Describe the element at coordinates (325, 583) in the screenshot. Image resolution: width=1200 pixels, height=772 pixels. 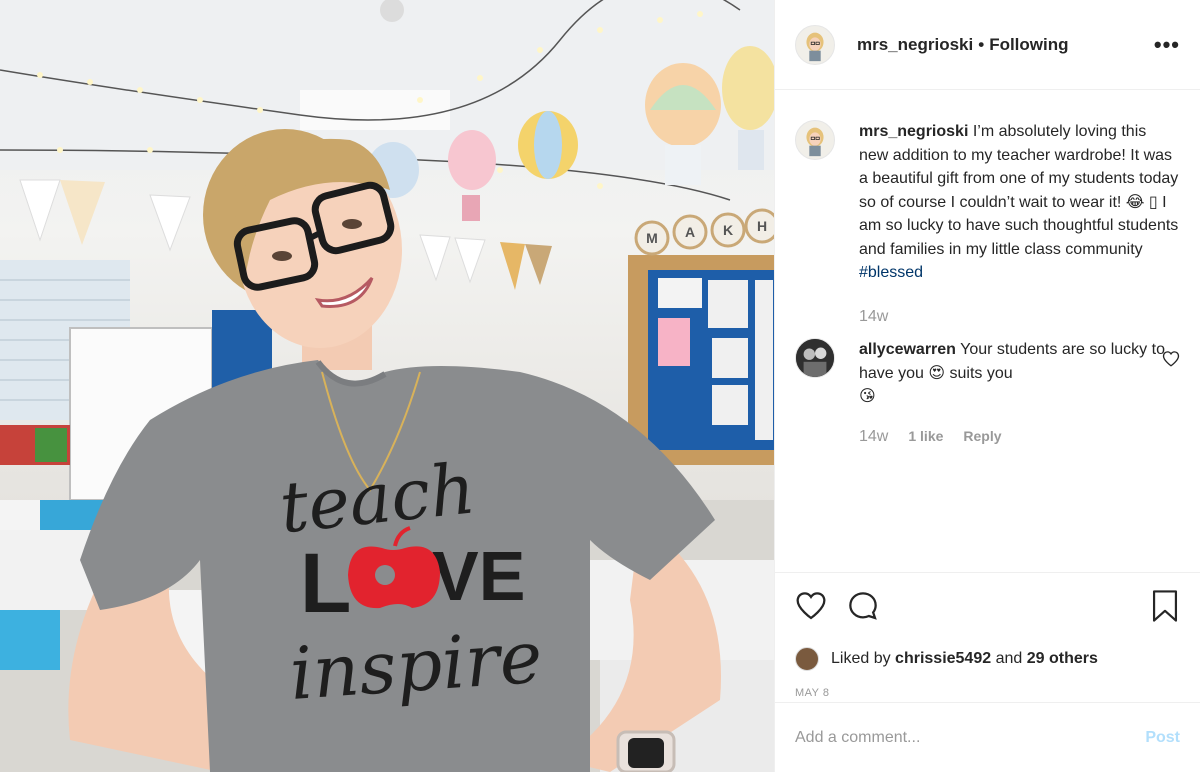
I see `shirt-text-love-l: L` at that location.